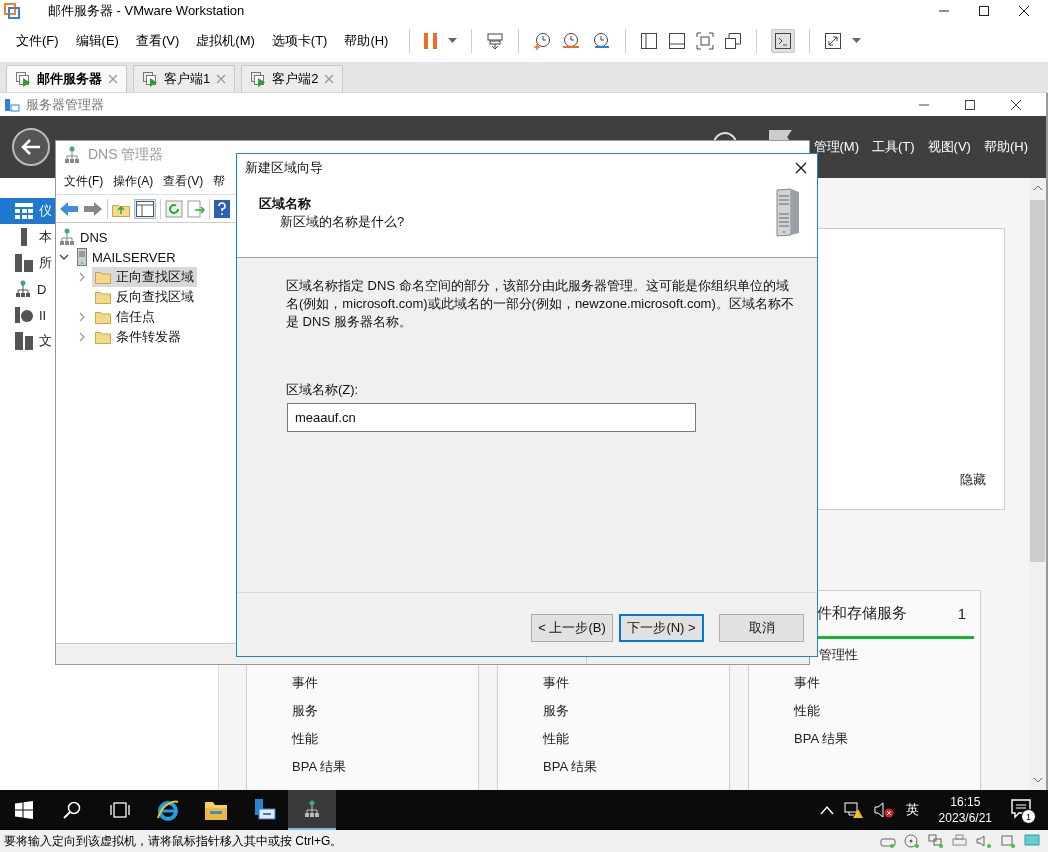  I want to click on notification-button: 1, so click(1022, 810).